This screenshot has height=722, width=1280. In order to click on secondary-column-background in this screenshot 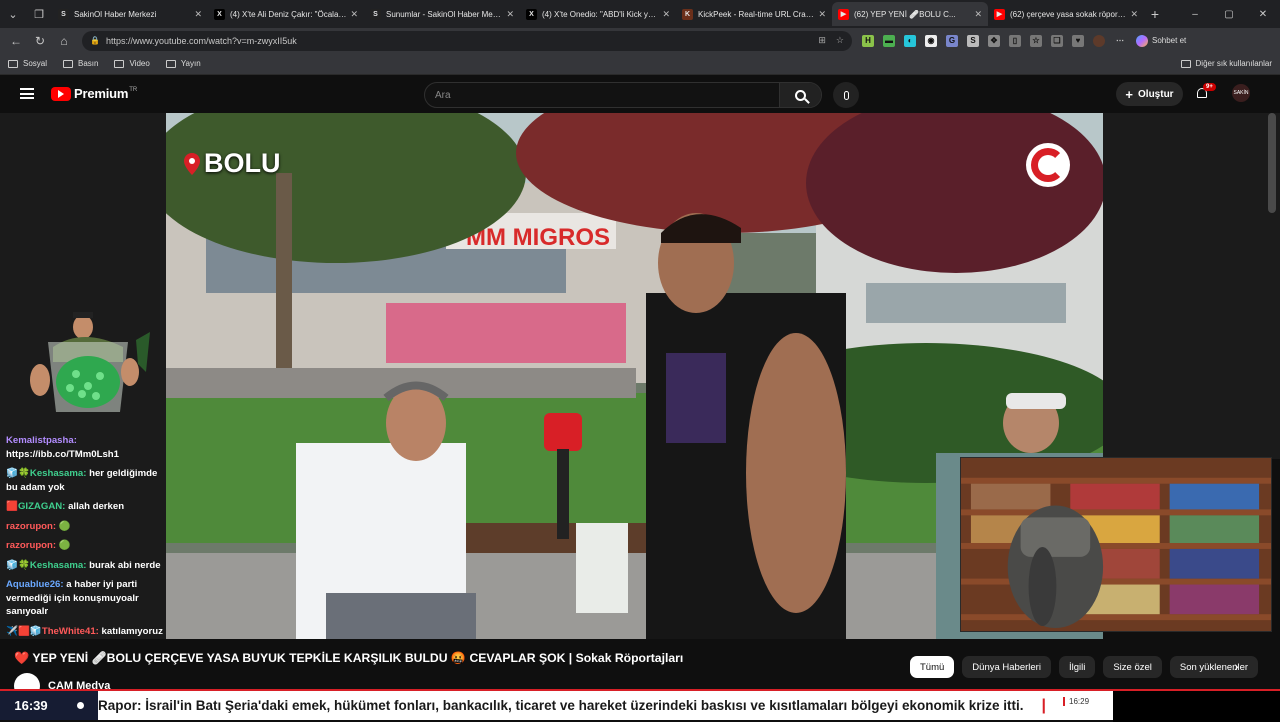, I will do `click(1191, 286)`.